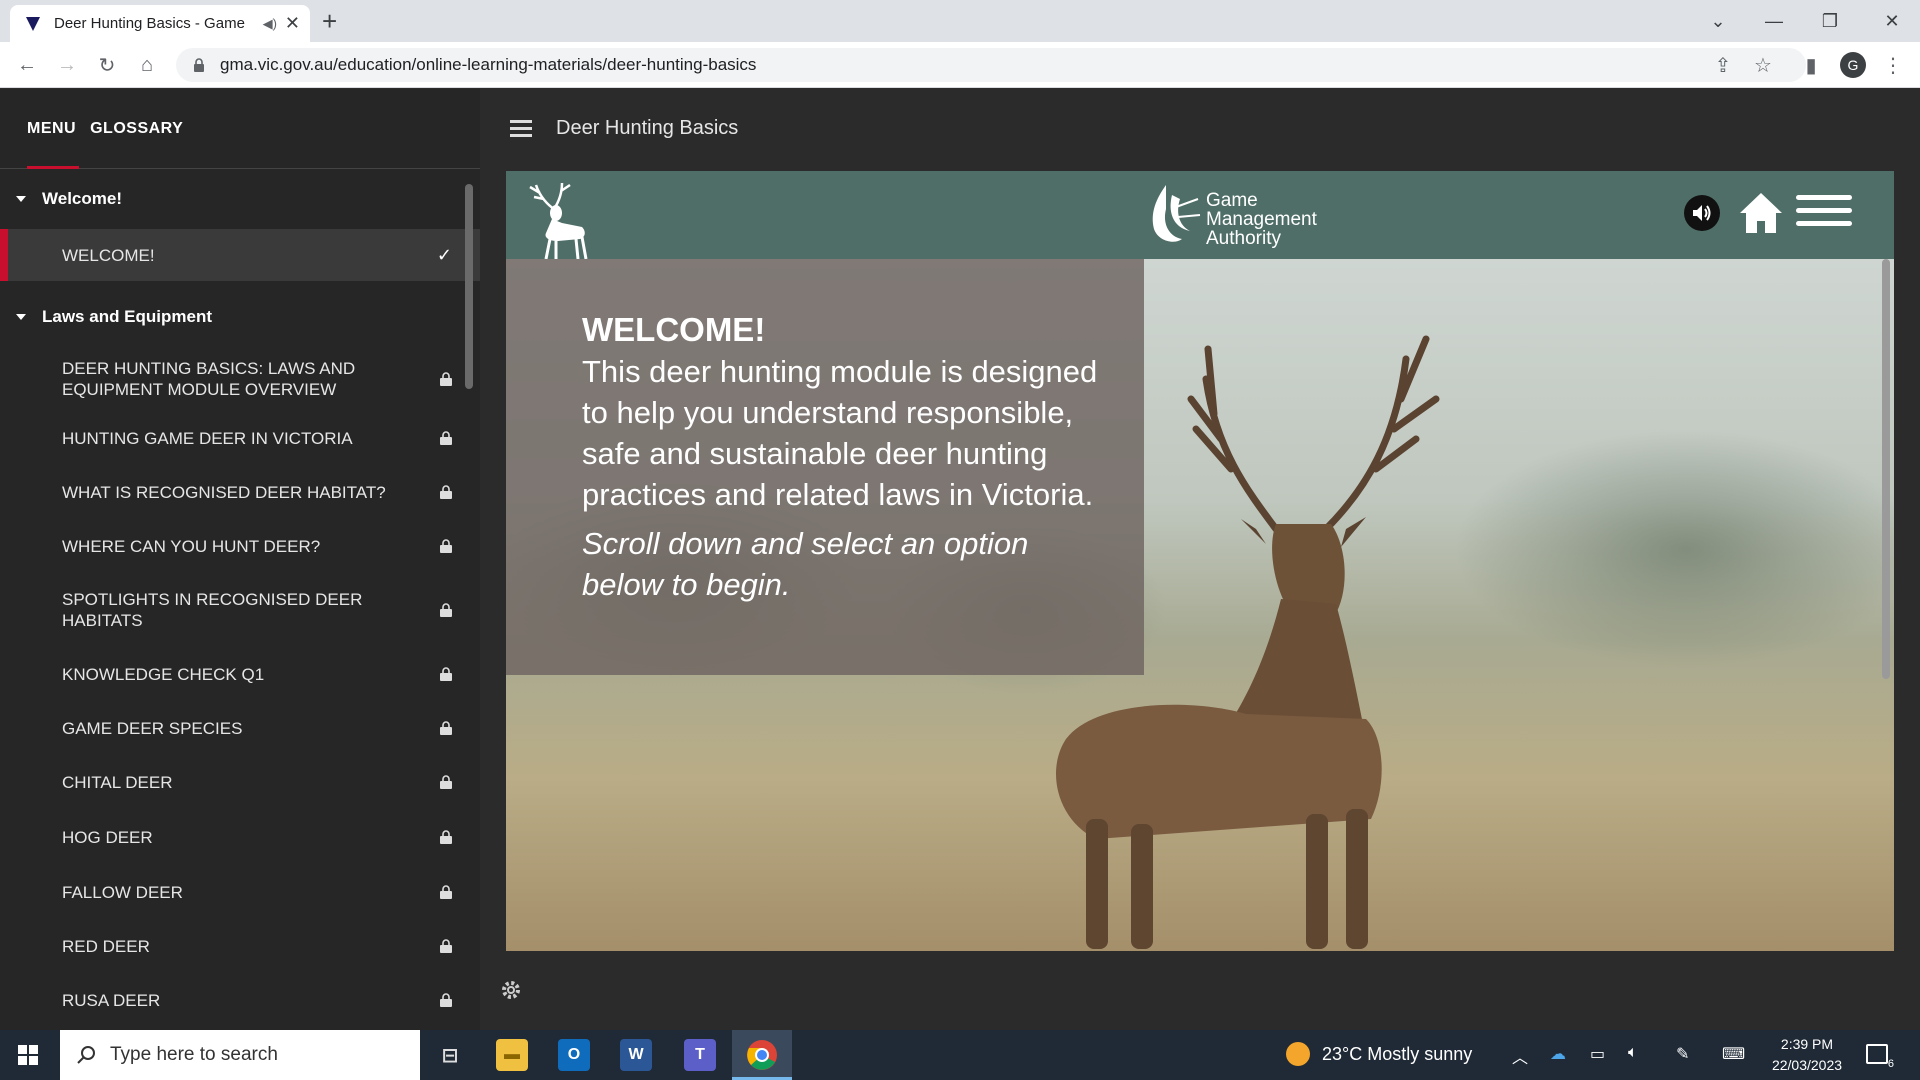 The image size is (1920, 1080). I want to click on notification-count: 6, so click(1890, 1064).